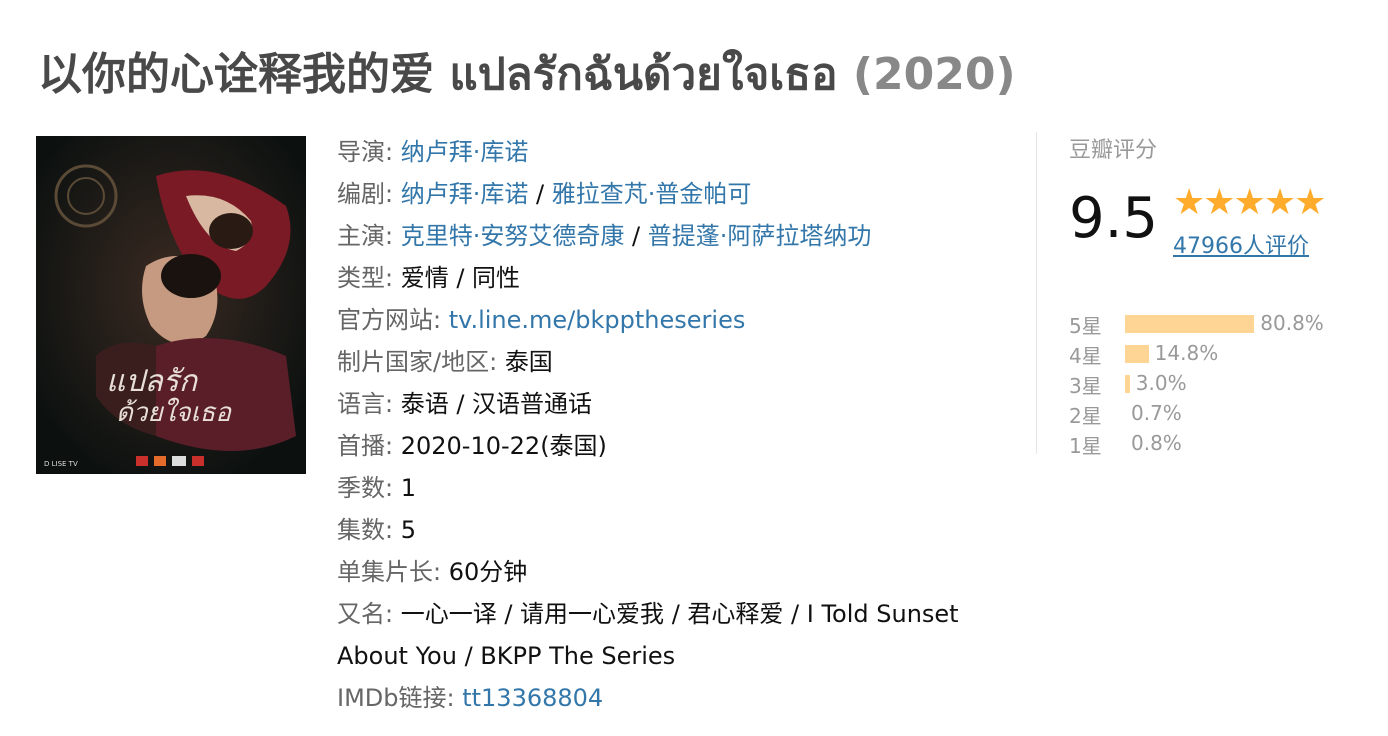 This screenshot has width=1388, height=736. Describe the element at coordinates (597, 320) in the screenshot. I see `website-link: tv.line.me/bkpptheseries` at that location.